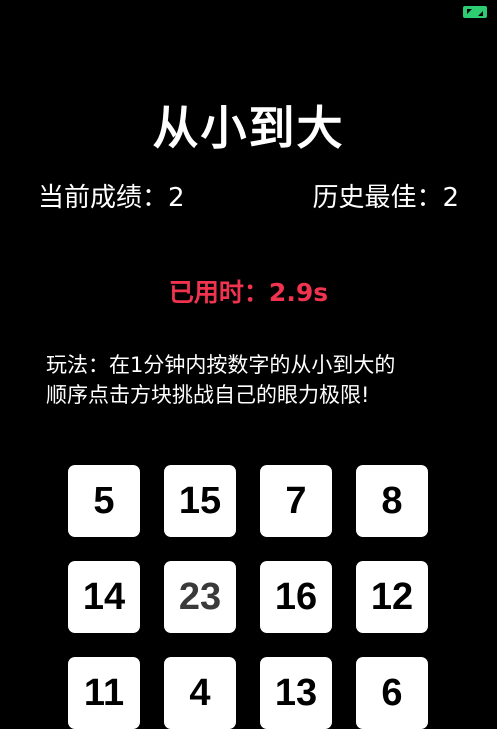  I want to click on number-tile: 14, so click(104, 597).